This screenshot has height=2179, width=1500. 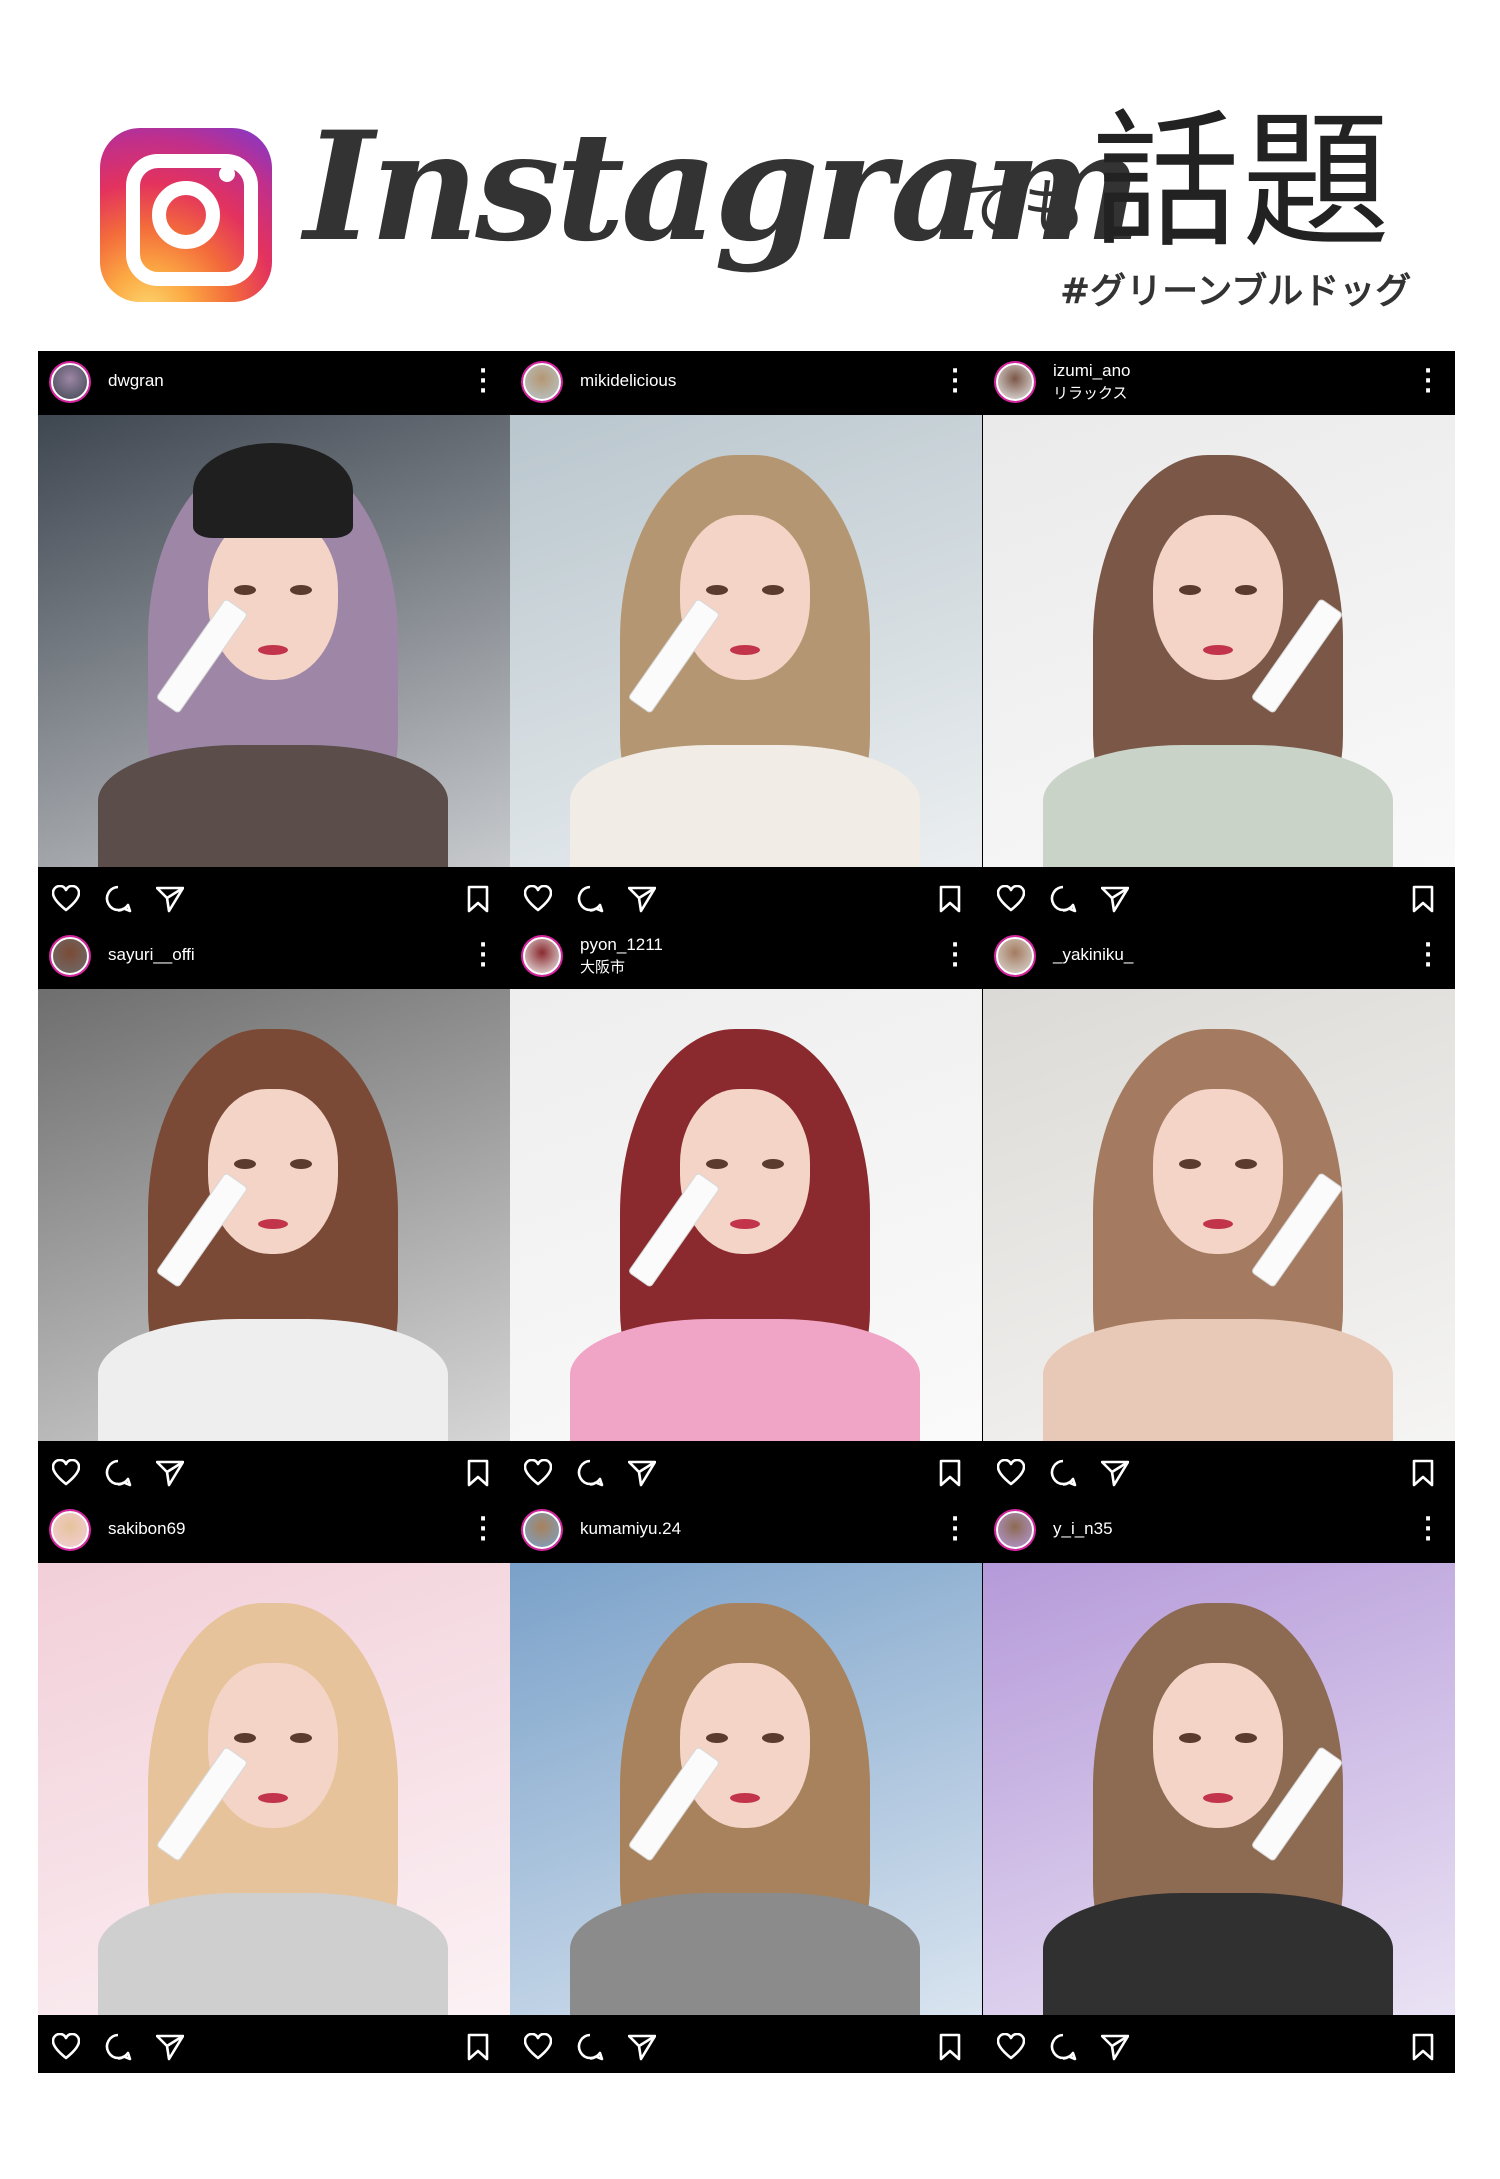 I want to click on post-username: sayuri__offi, so click(x=151, y=955).